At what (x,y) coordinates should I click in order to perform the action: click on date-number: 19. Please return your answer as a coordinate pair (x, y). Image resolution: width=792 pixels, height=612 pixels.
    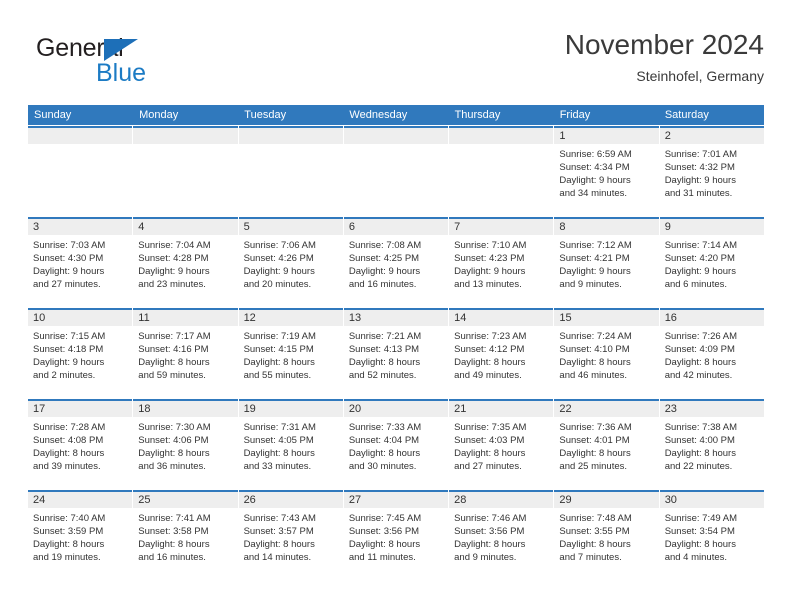
    Looking at the image, I should click on (290, 409).